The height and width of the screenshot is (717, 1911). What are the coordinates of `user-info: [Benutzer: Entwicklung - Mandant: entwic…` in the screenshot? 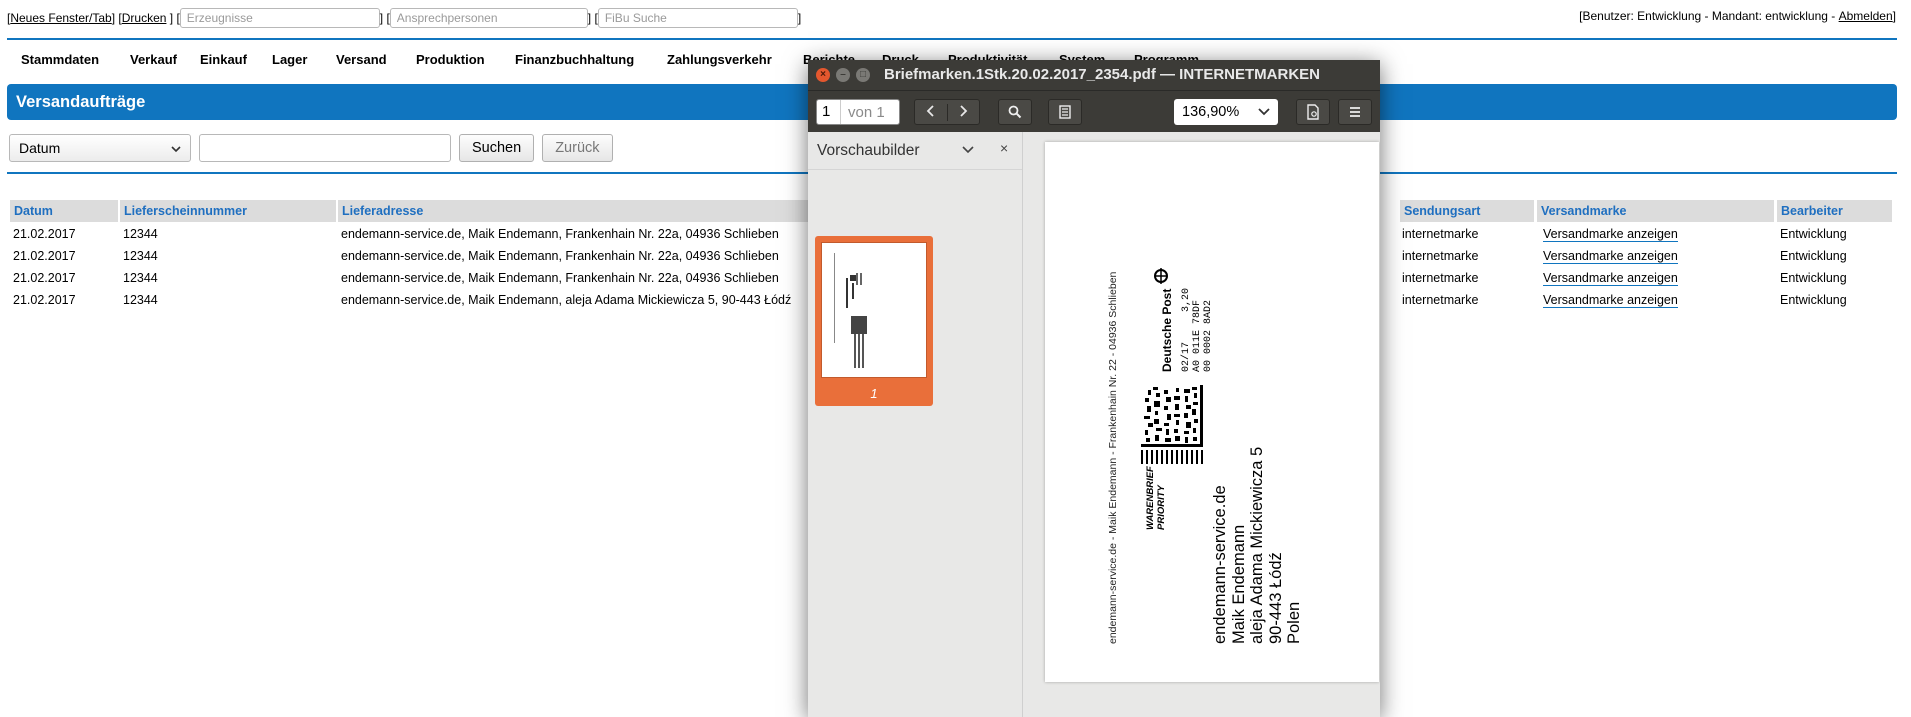 It's located at (1737, 16).